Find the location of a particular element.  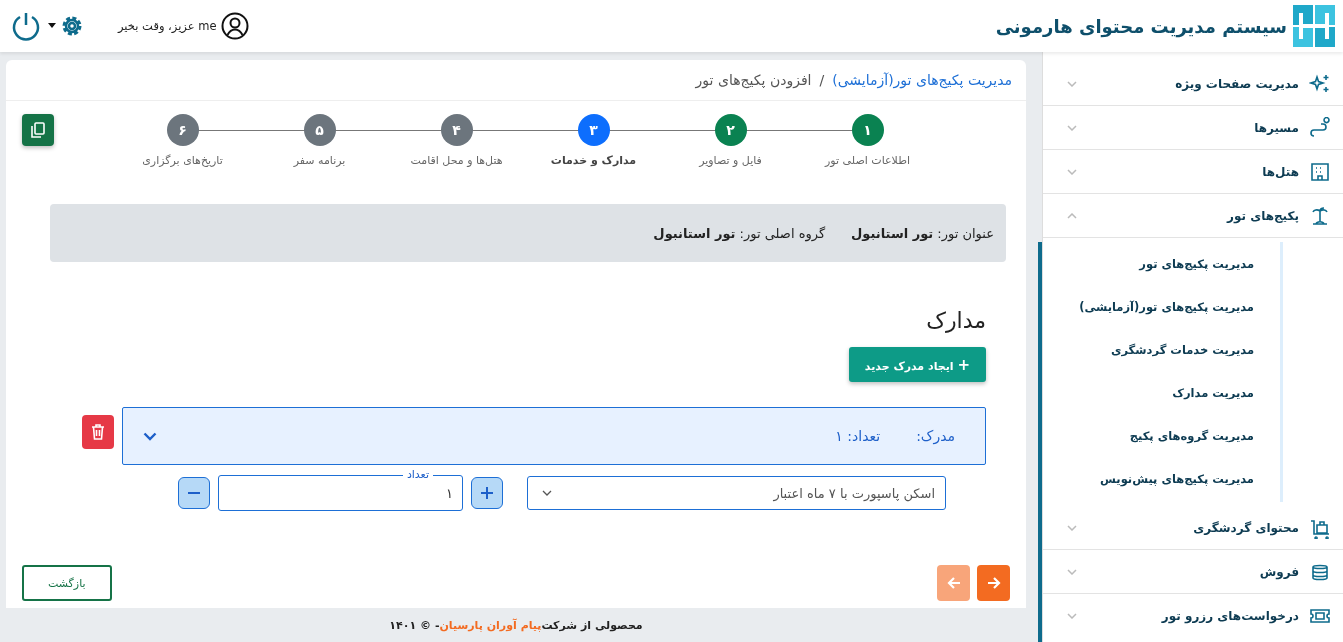

next-button is located at coordinates (993, 583).